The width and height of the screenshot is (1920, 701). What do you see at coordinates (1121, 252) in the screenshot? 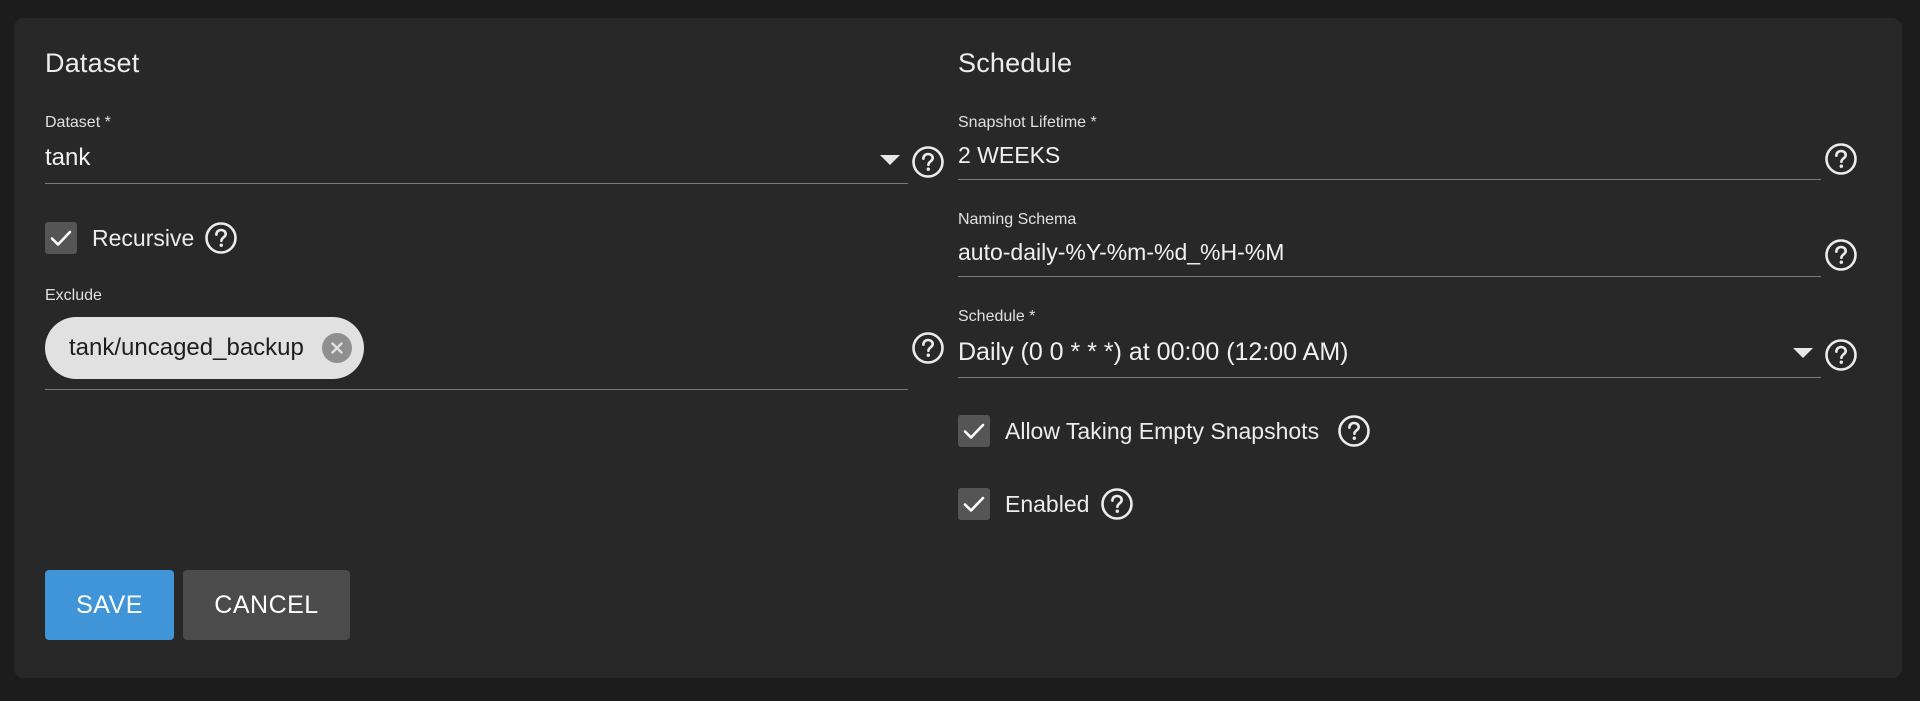
I see `naming-schema-input: auto-daily-%Y-%m-%d_%H-%M` at bounding box center [1121, 252].